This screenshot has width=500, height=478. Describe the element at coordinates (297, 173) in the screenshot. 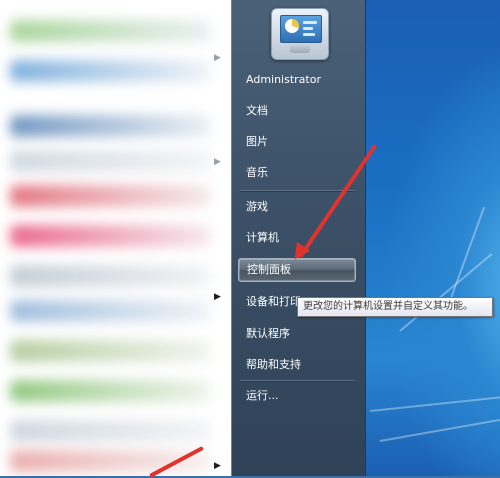

I see `menu-item-music: 音乐` at that location.